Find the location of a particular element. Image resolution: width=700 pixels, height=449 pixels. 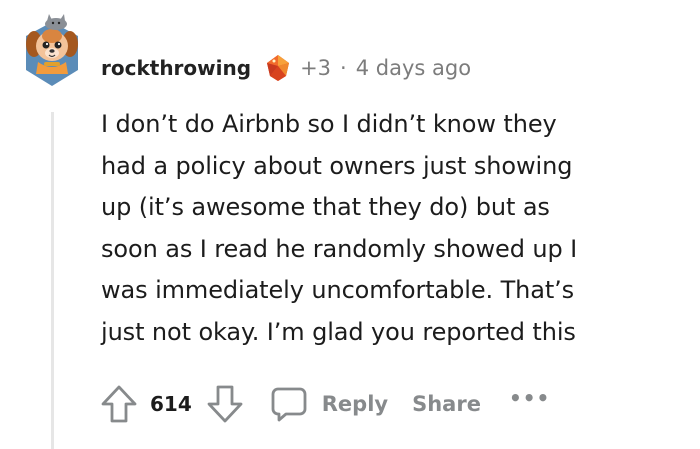

upvote-button is located at coordinates (119, 404).